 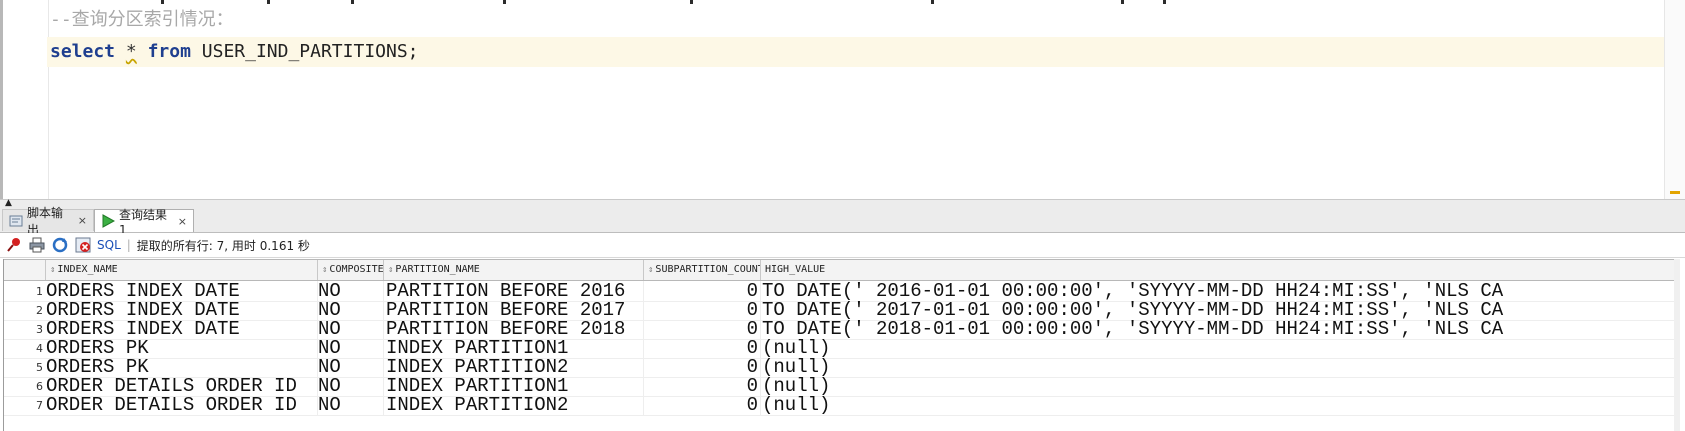 What do you see at coordinates (351, 270) in the screenshot?
I see `column-header-composite: ⇕ COMPOSITE` at bounding box center [351, 270].